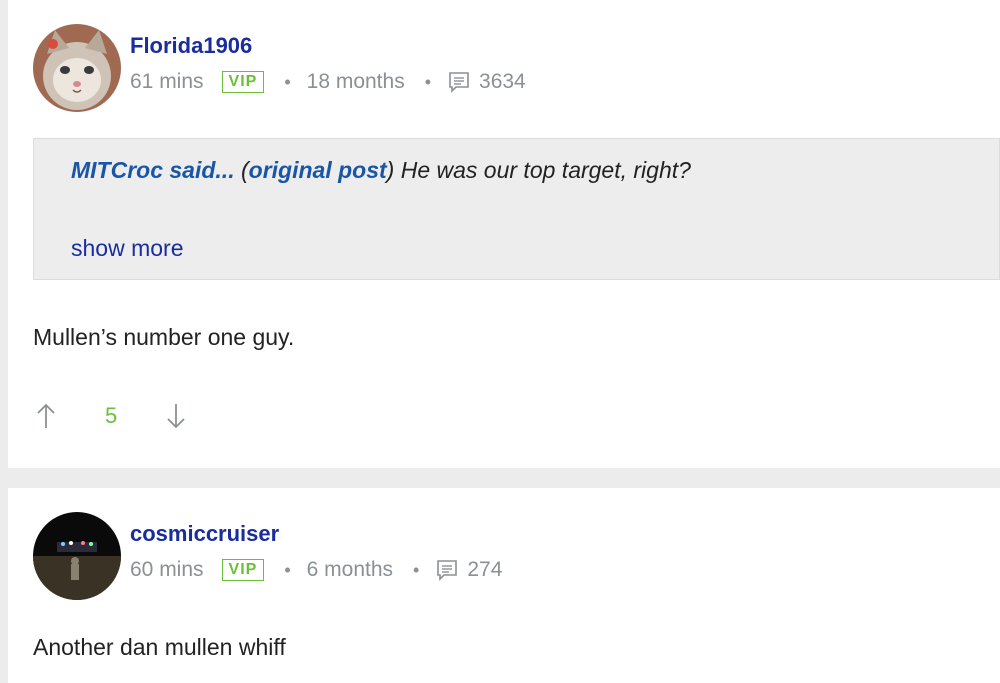 The image size is (1000, 683). Describe the element at coordinates (167, 81) in the screenshot. I see `post-time: 61 mins` at that location.